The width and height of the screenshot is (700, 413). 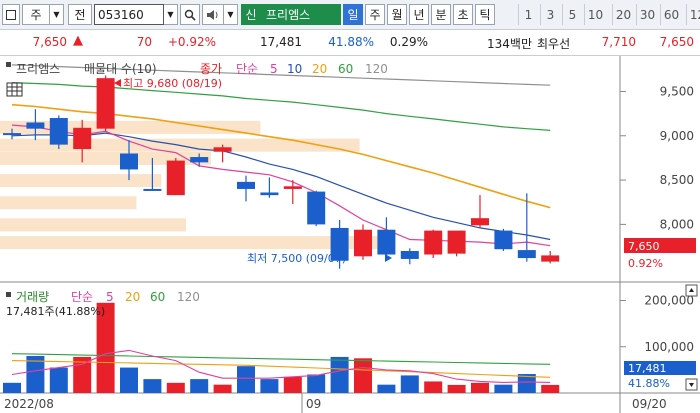 What do you see at coordinates (691, 290) in the screenshot?
I see `collapse-pane-icon` at bounding box center [691, 290].